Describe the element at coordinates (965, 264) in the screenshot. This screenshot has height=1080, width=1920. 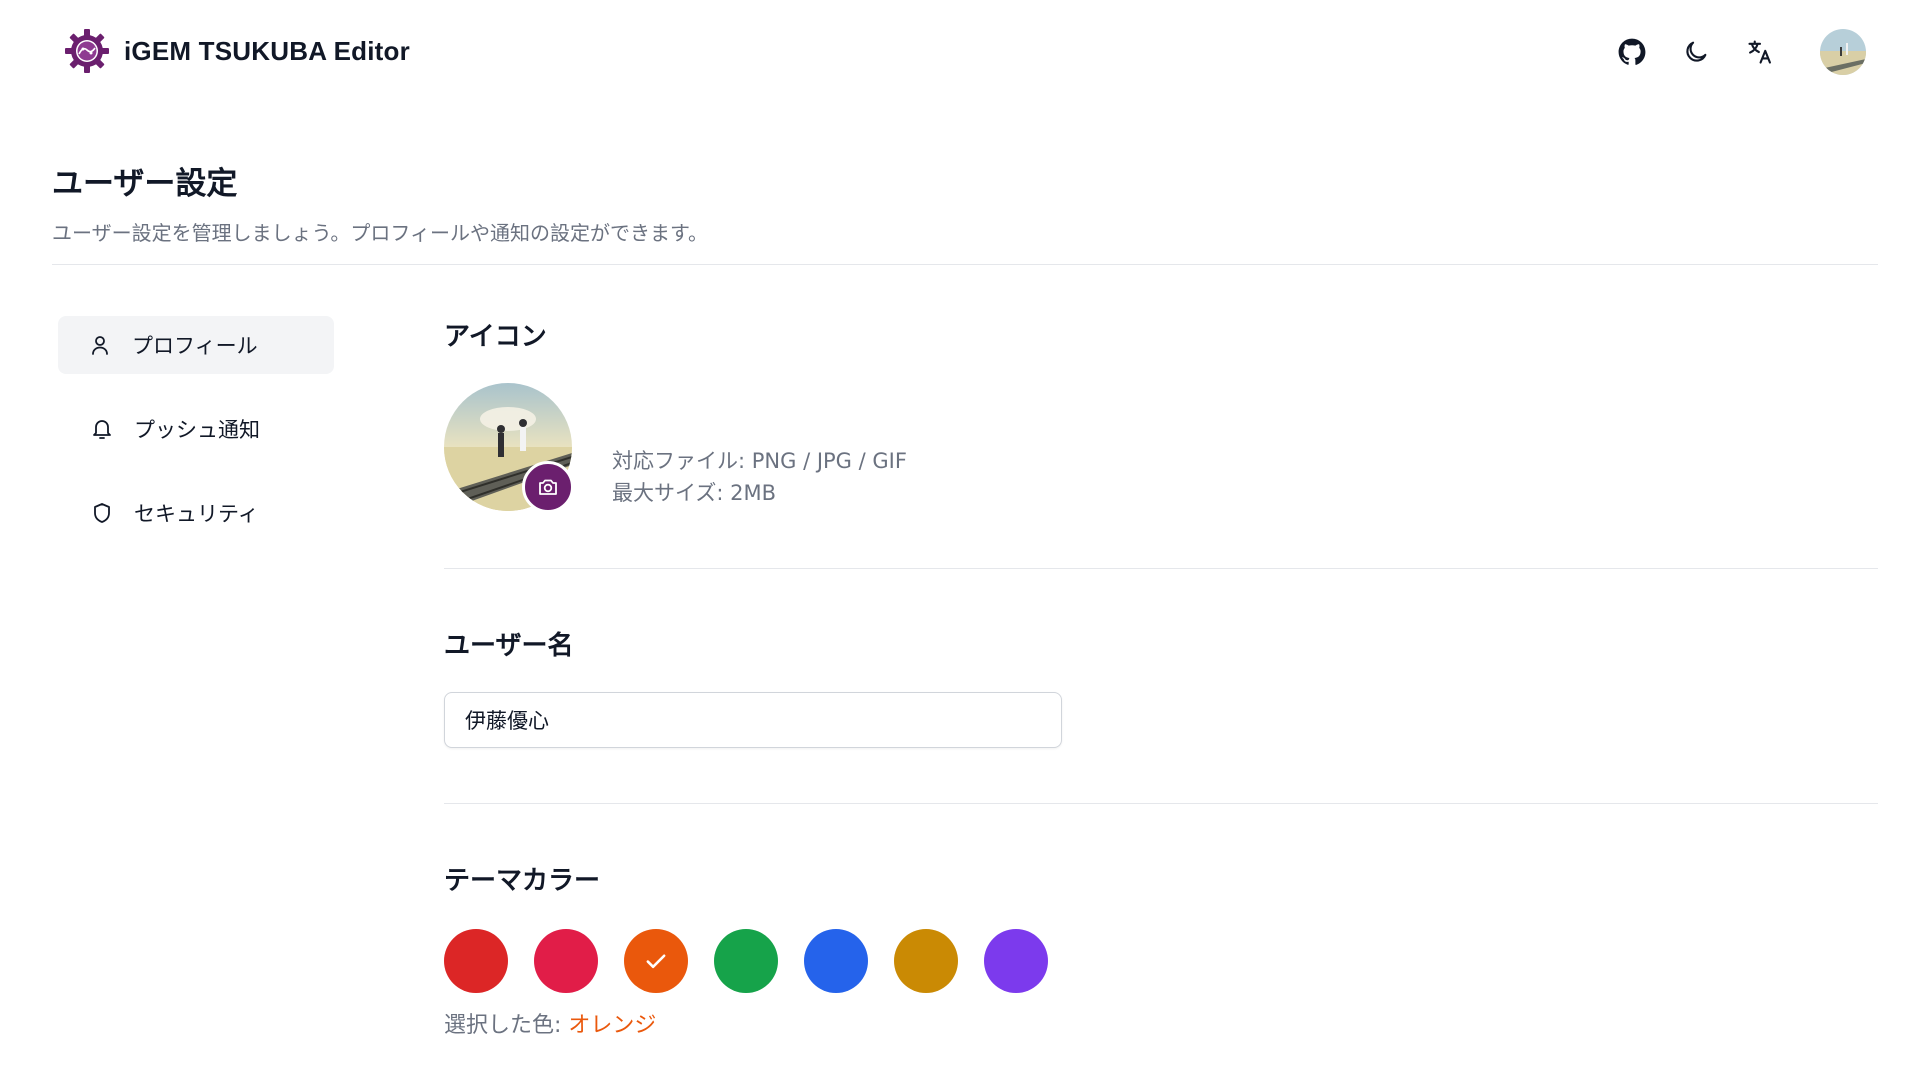
I see `header-divider` at that location.